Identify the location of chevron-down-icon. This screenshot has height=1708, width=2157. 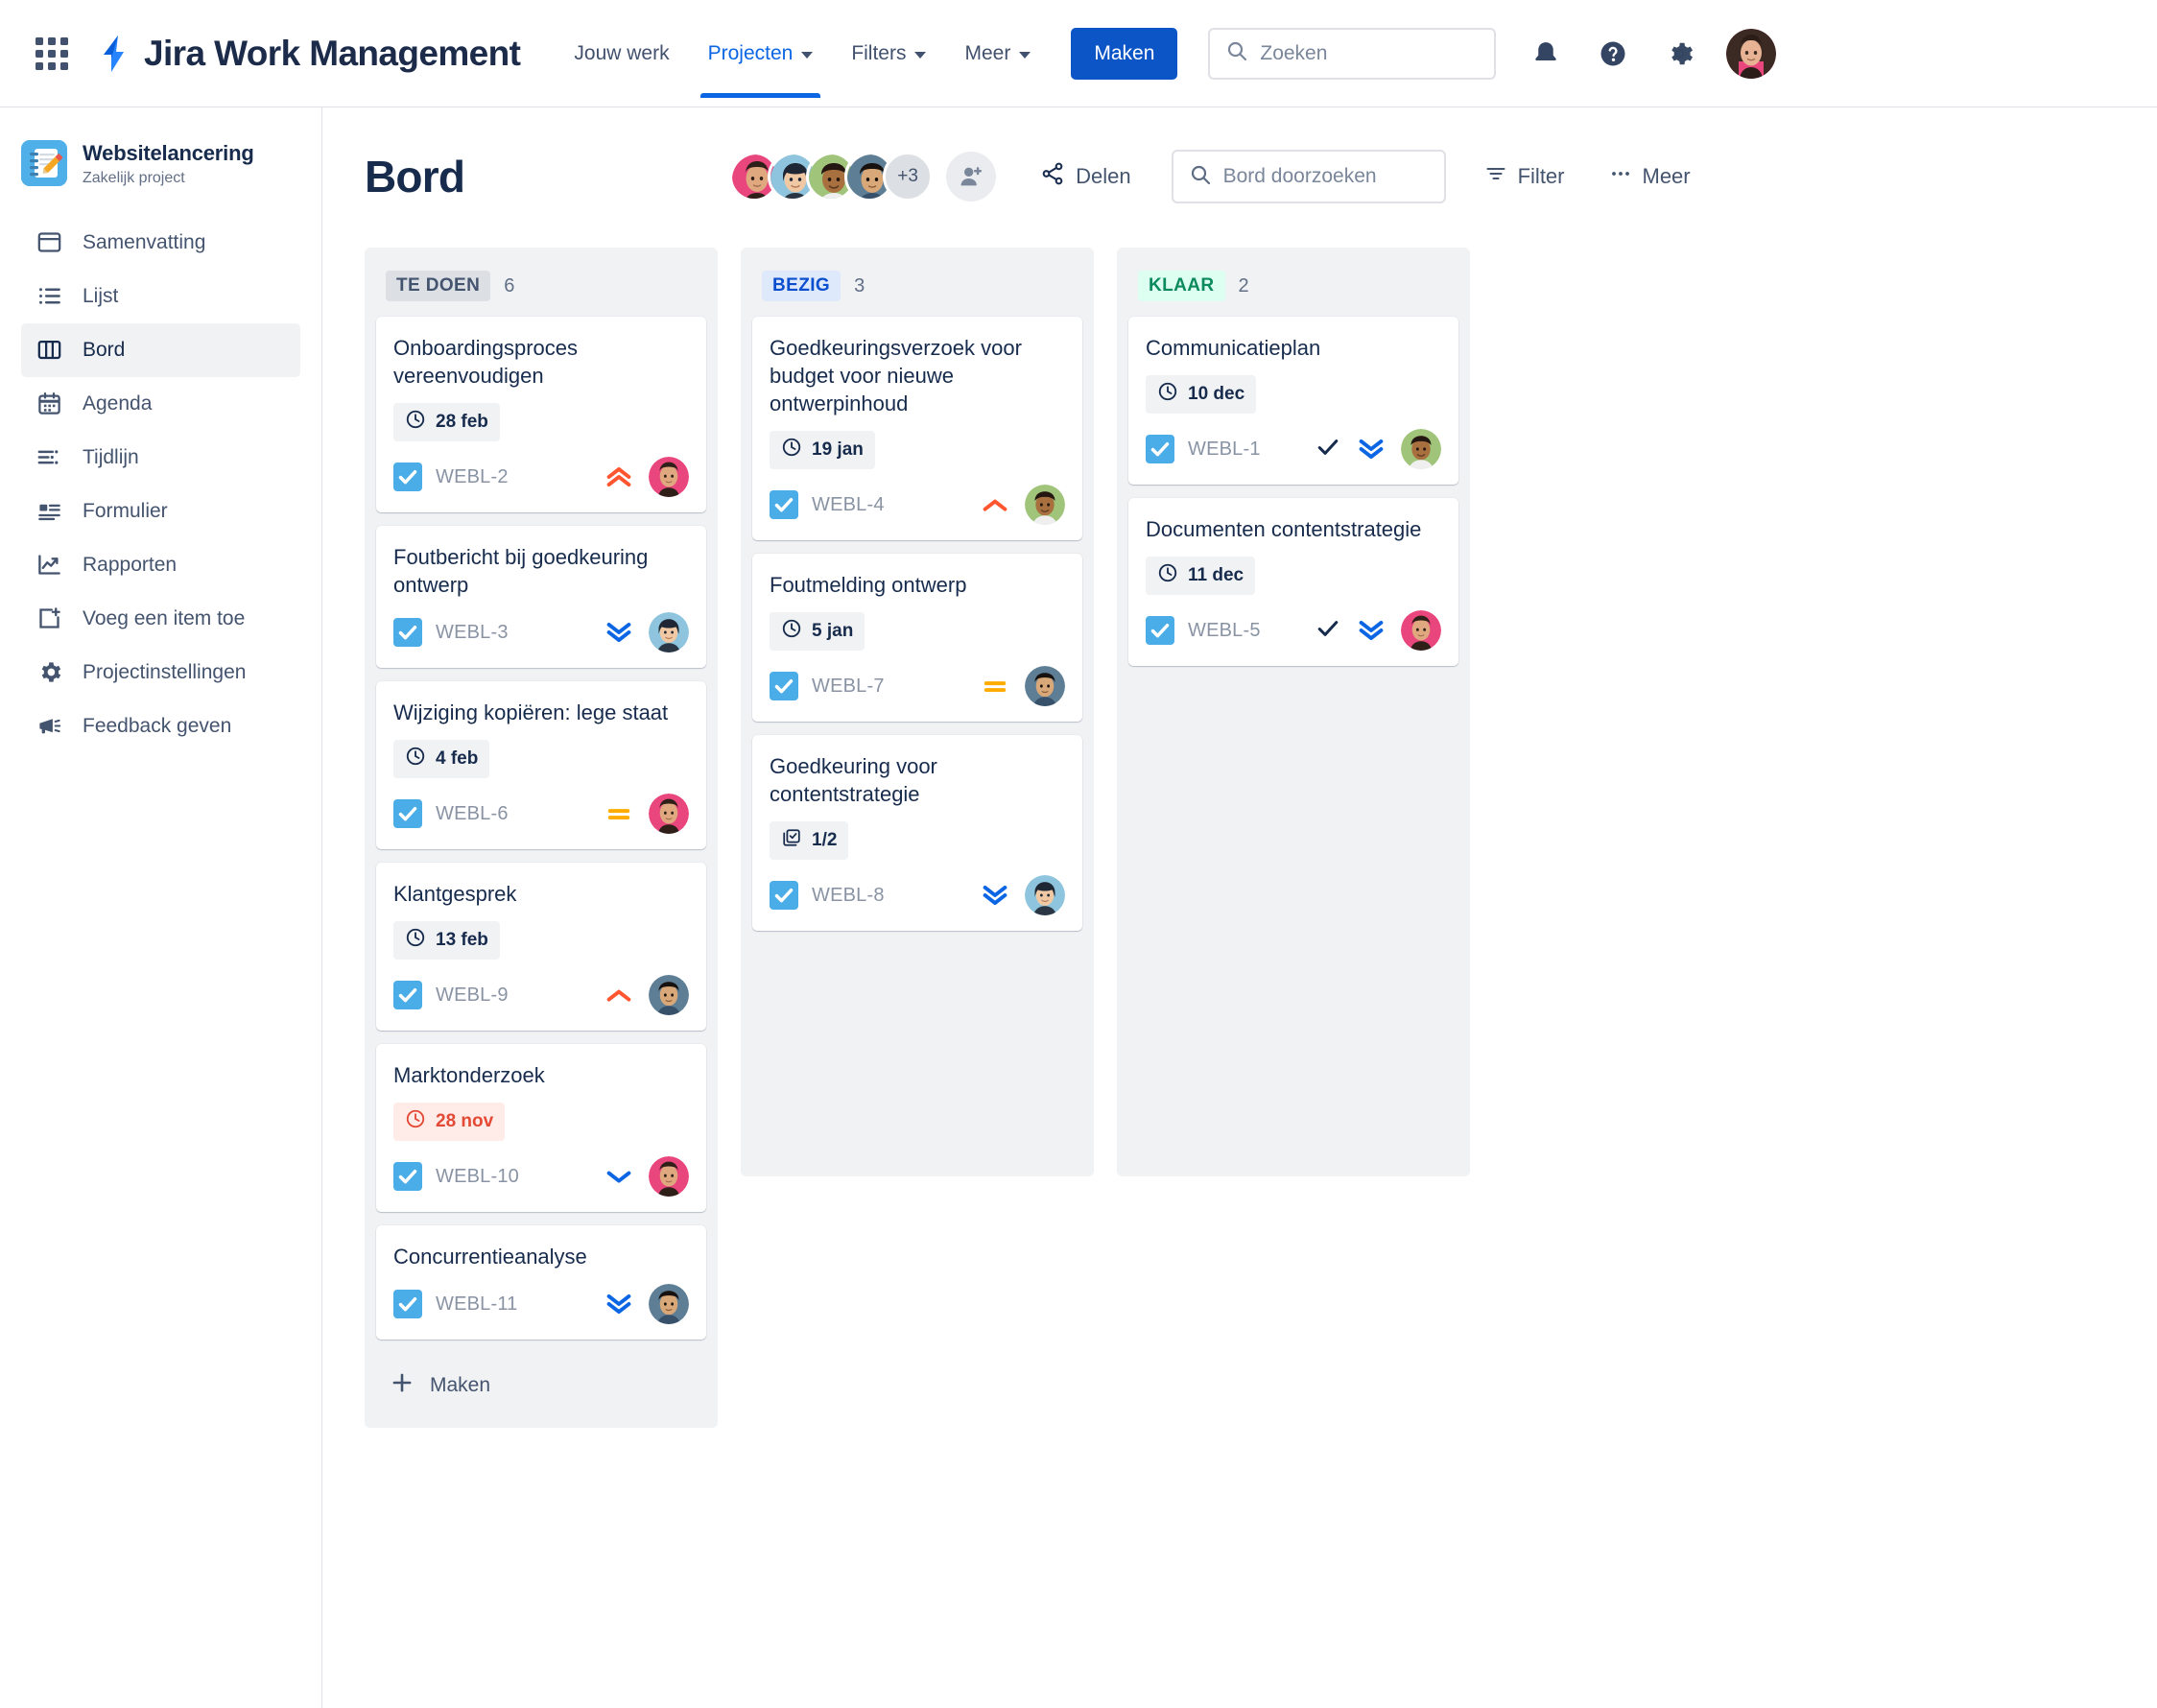
(1025, 55).